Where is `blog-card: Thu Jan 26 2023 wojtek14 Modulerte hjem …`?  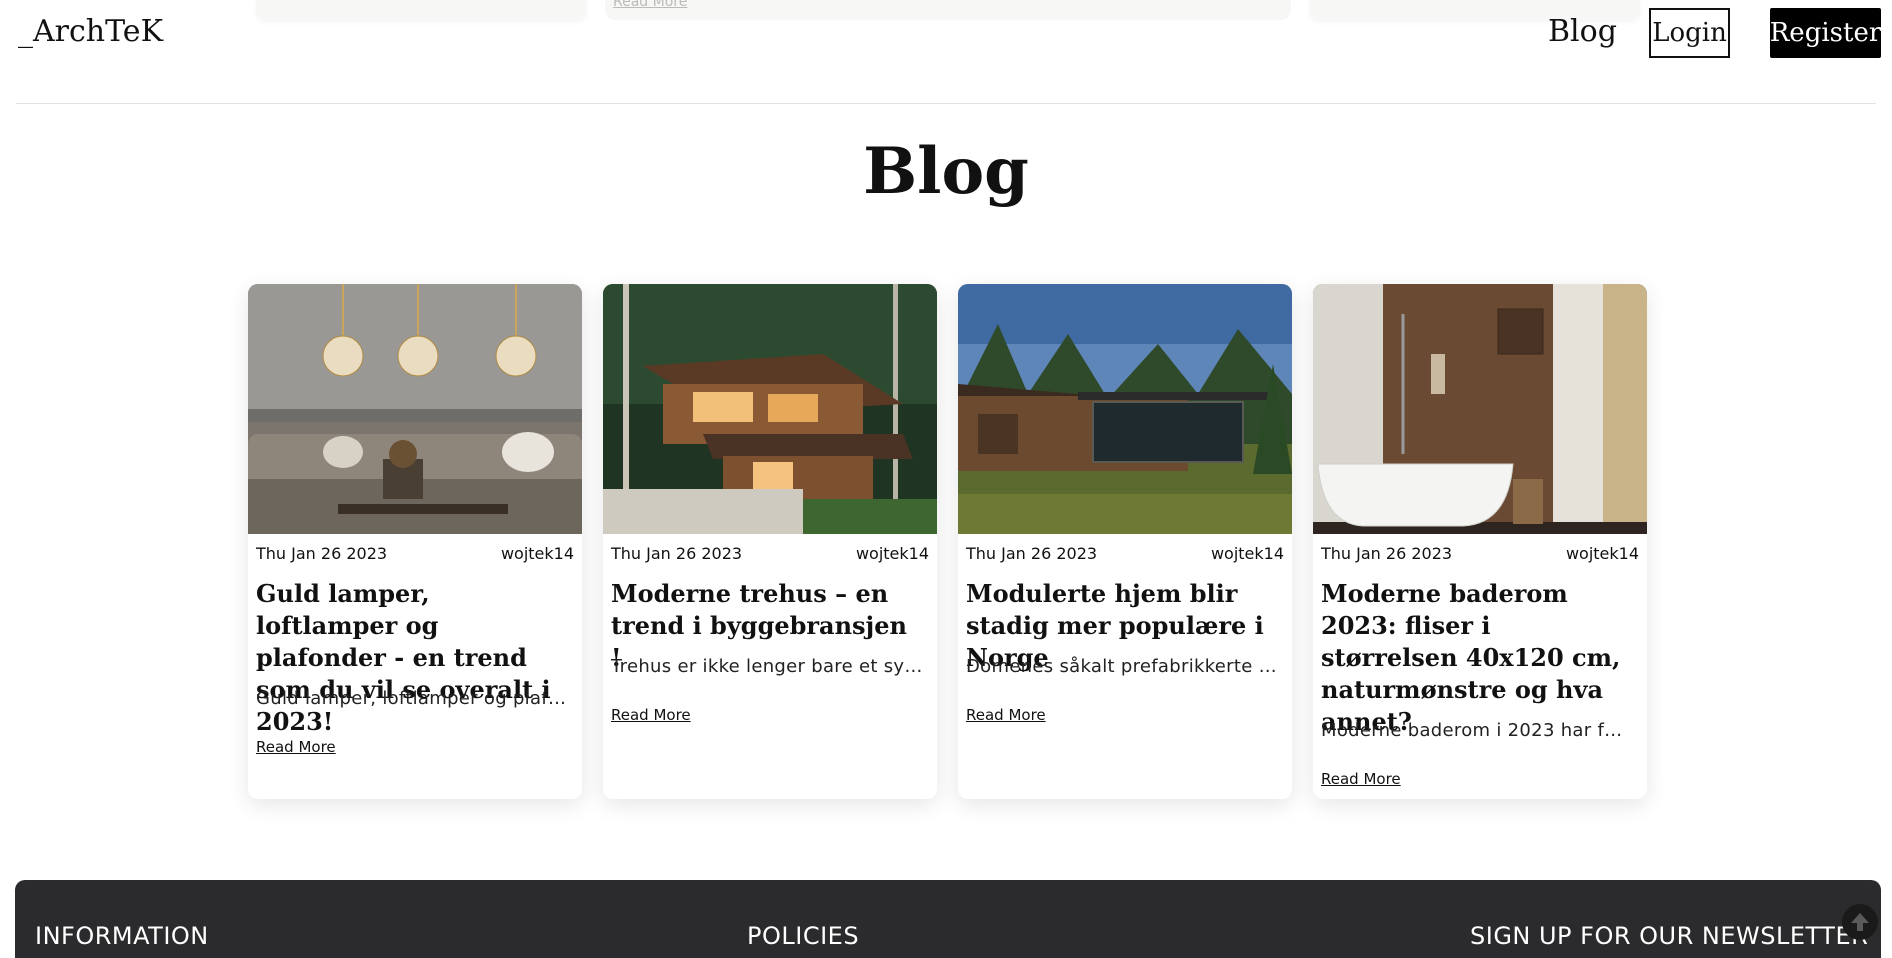 blog-card: Thu Jan 26 2023 wojtek14 Modulerte hjem … is located at coordinates (1125, 541).